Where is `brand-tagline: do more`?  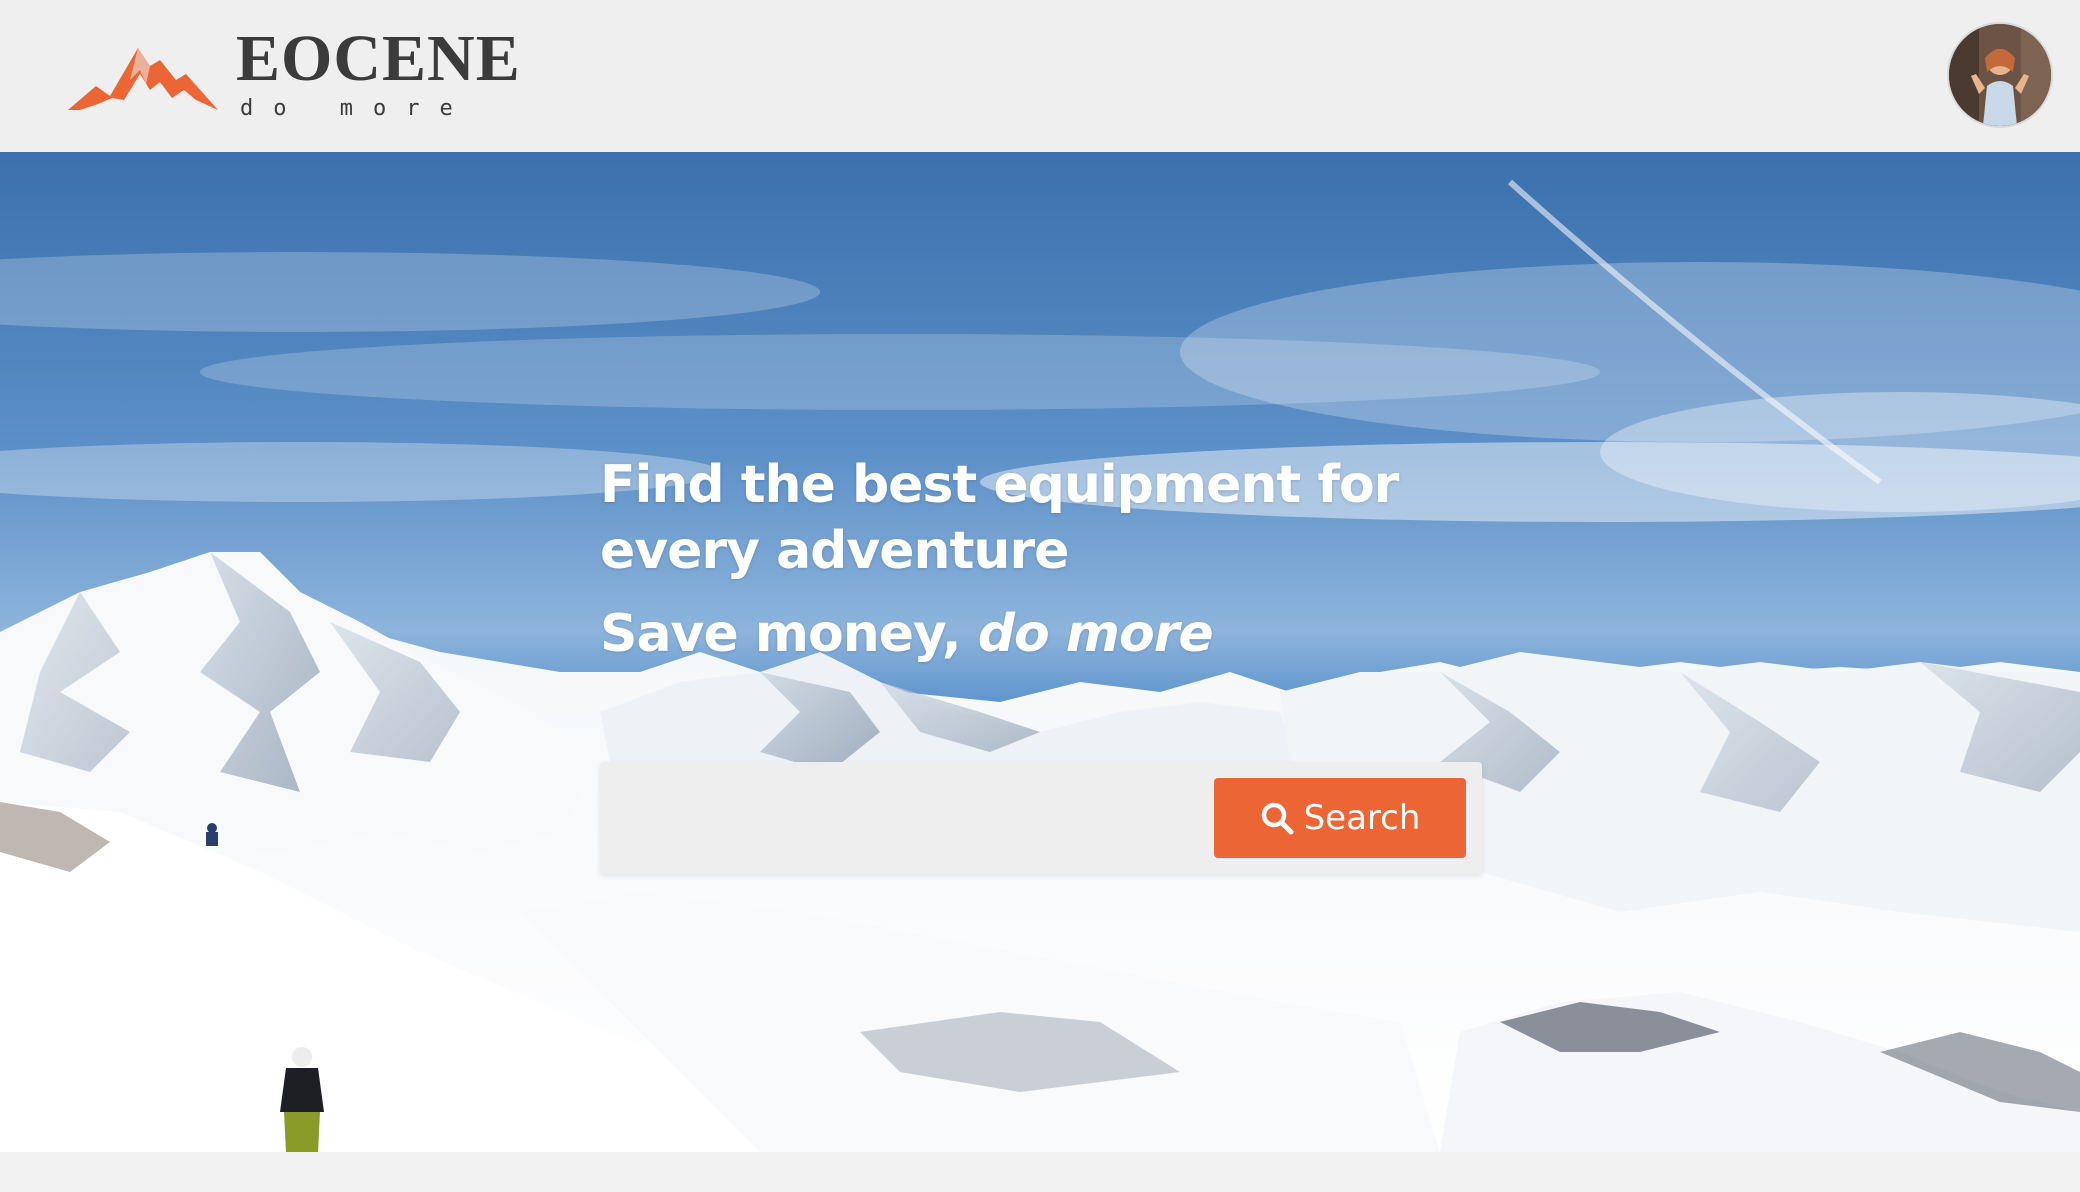
brand-tagline: do more is located at coordinates (356, 108).